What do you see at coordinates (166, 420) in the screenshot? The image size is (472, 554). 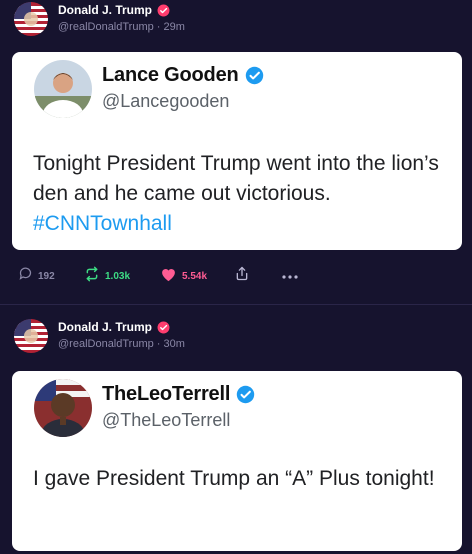 I see `quoted-handle: @TheLeoTerrell` at bounding box center [166, 420].